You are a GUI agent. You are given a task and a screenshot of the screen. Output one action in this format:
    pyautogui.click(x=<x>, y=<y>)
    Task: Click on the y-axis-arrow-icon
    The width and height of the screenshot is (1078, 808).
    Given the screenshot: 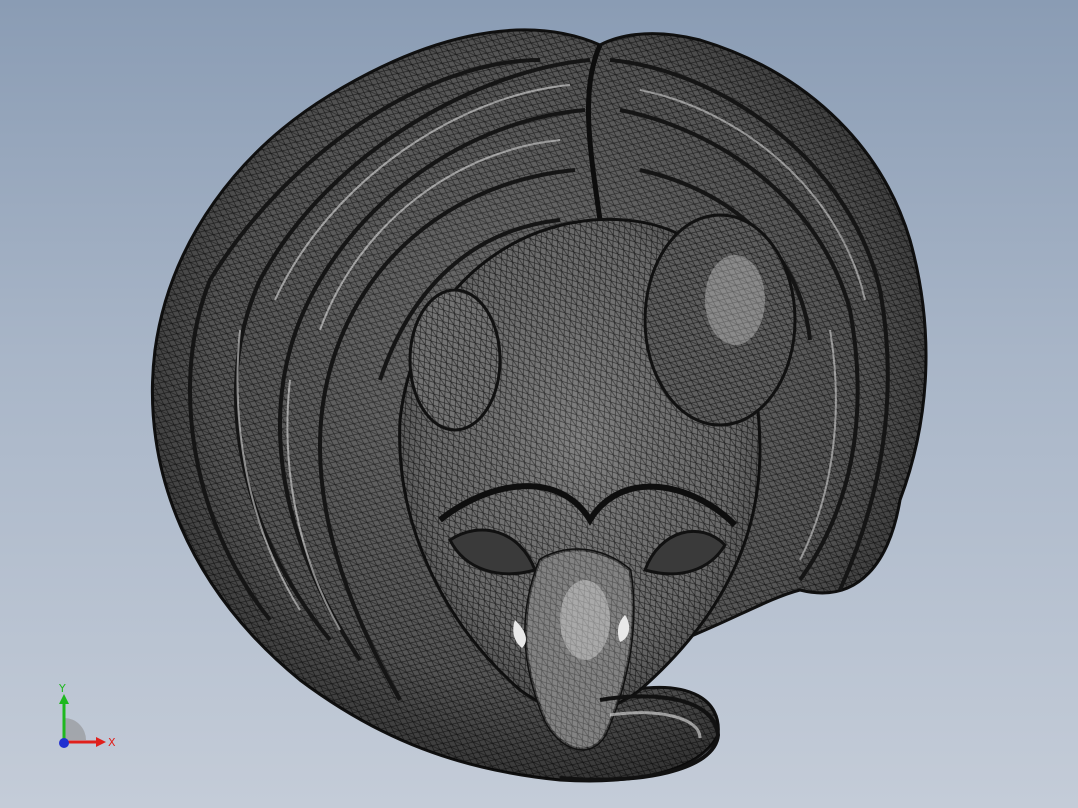 What is the action you would take?
    pyautogui.click(x=64, y=699)
    